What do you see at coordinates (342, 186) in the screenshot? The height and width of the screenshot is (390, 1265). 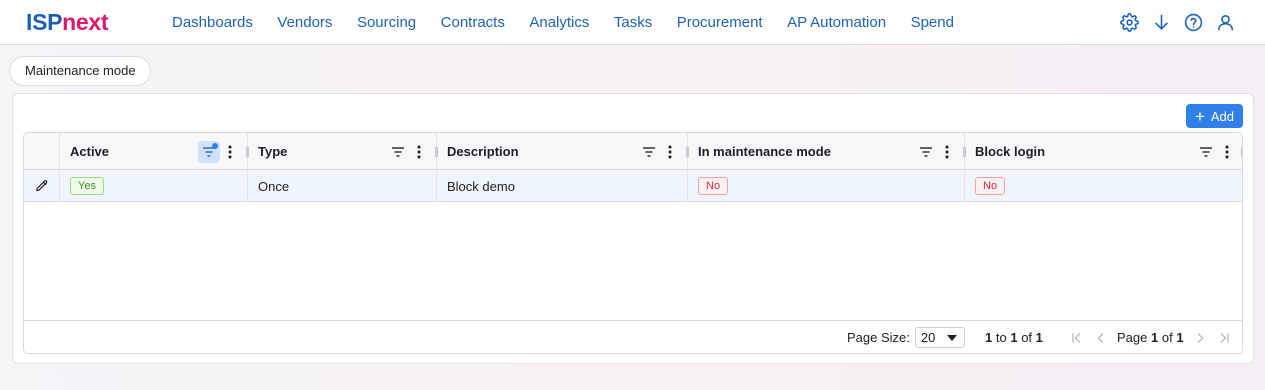 I see `cell-type: Once` at bounding box center [342, 186].